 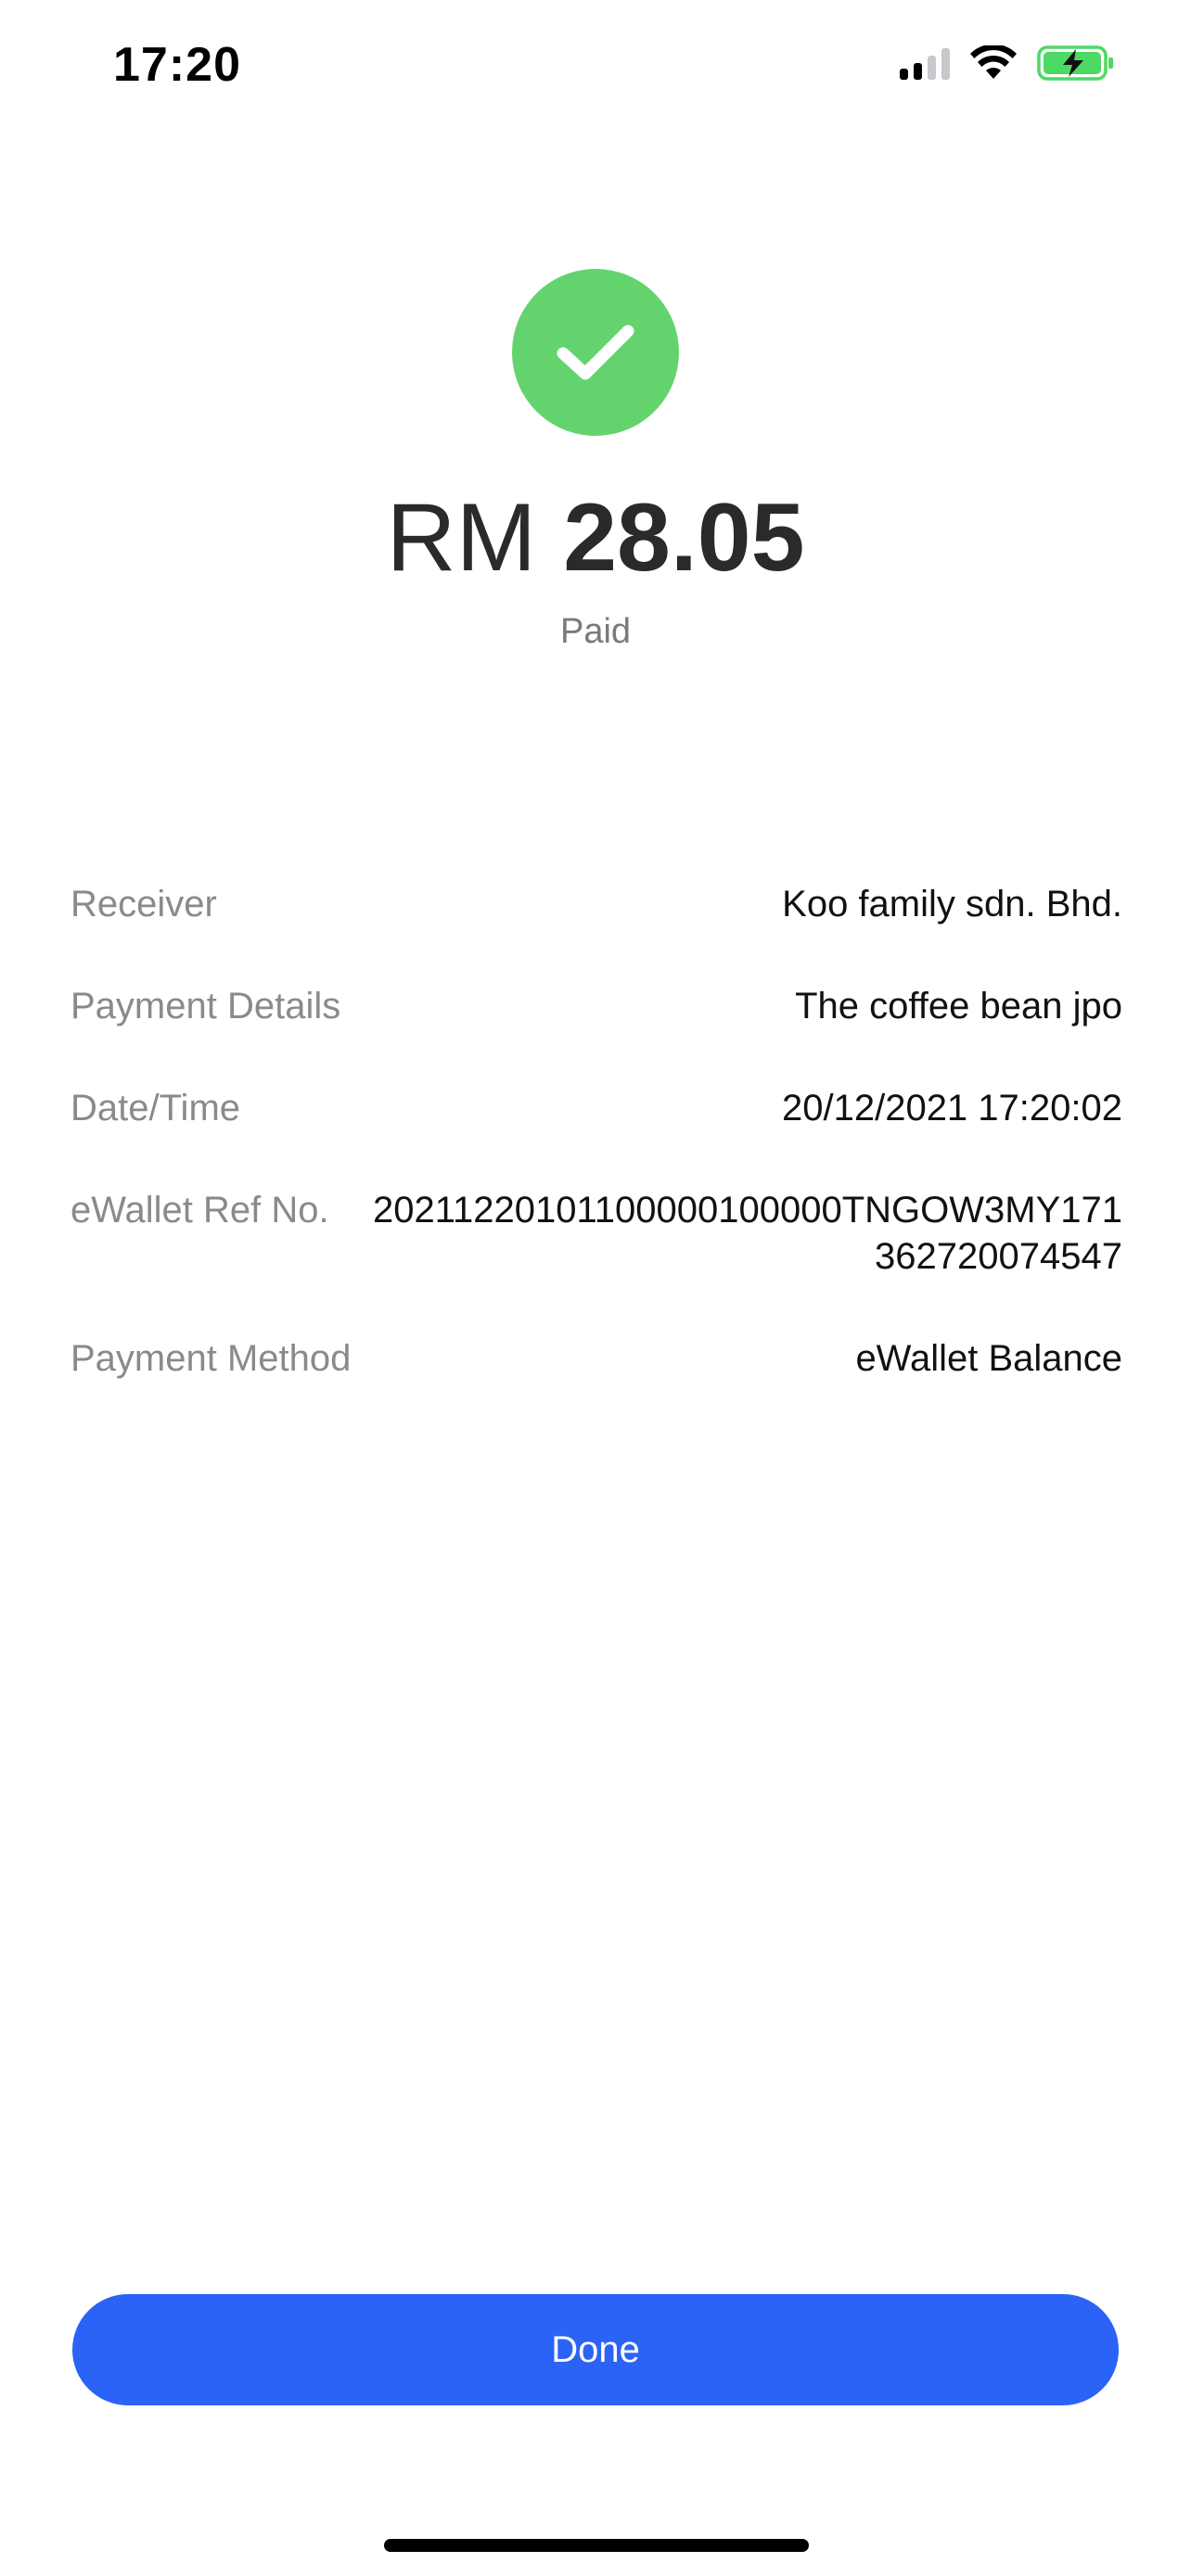 I want to click on status-icons, so click(x=1007, y=64).